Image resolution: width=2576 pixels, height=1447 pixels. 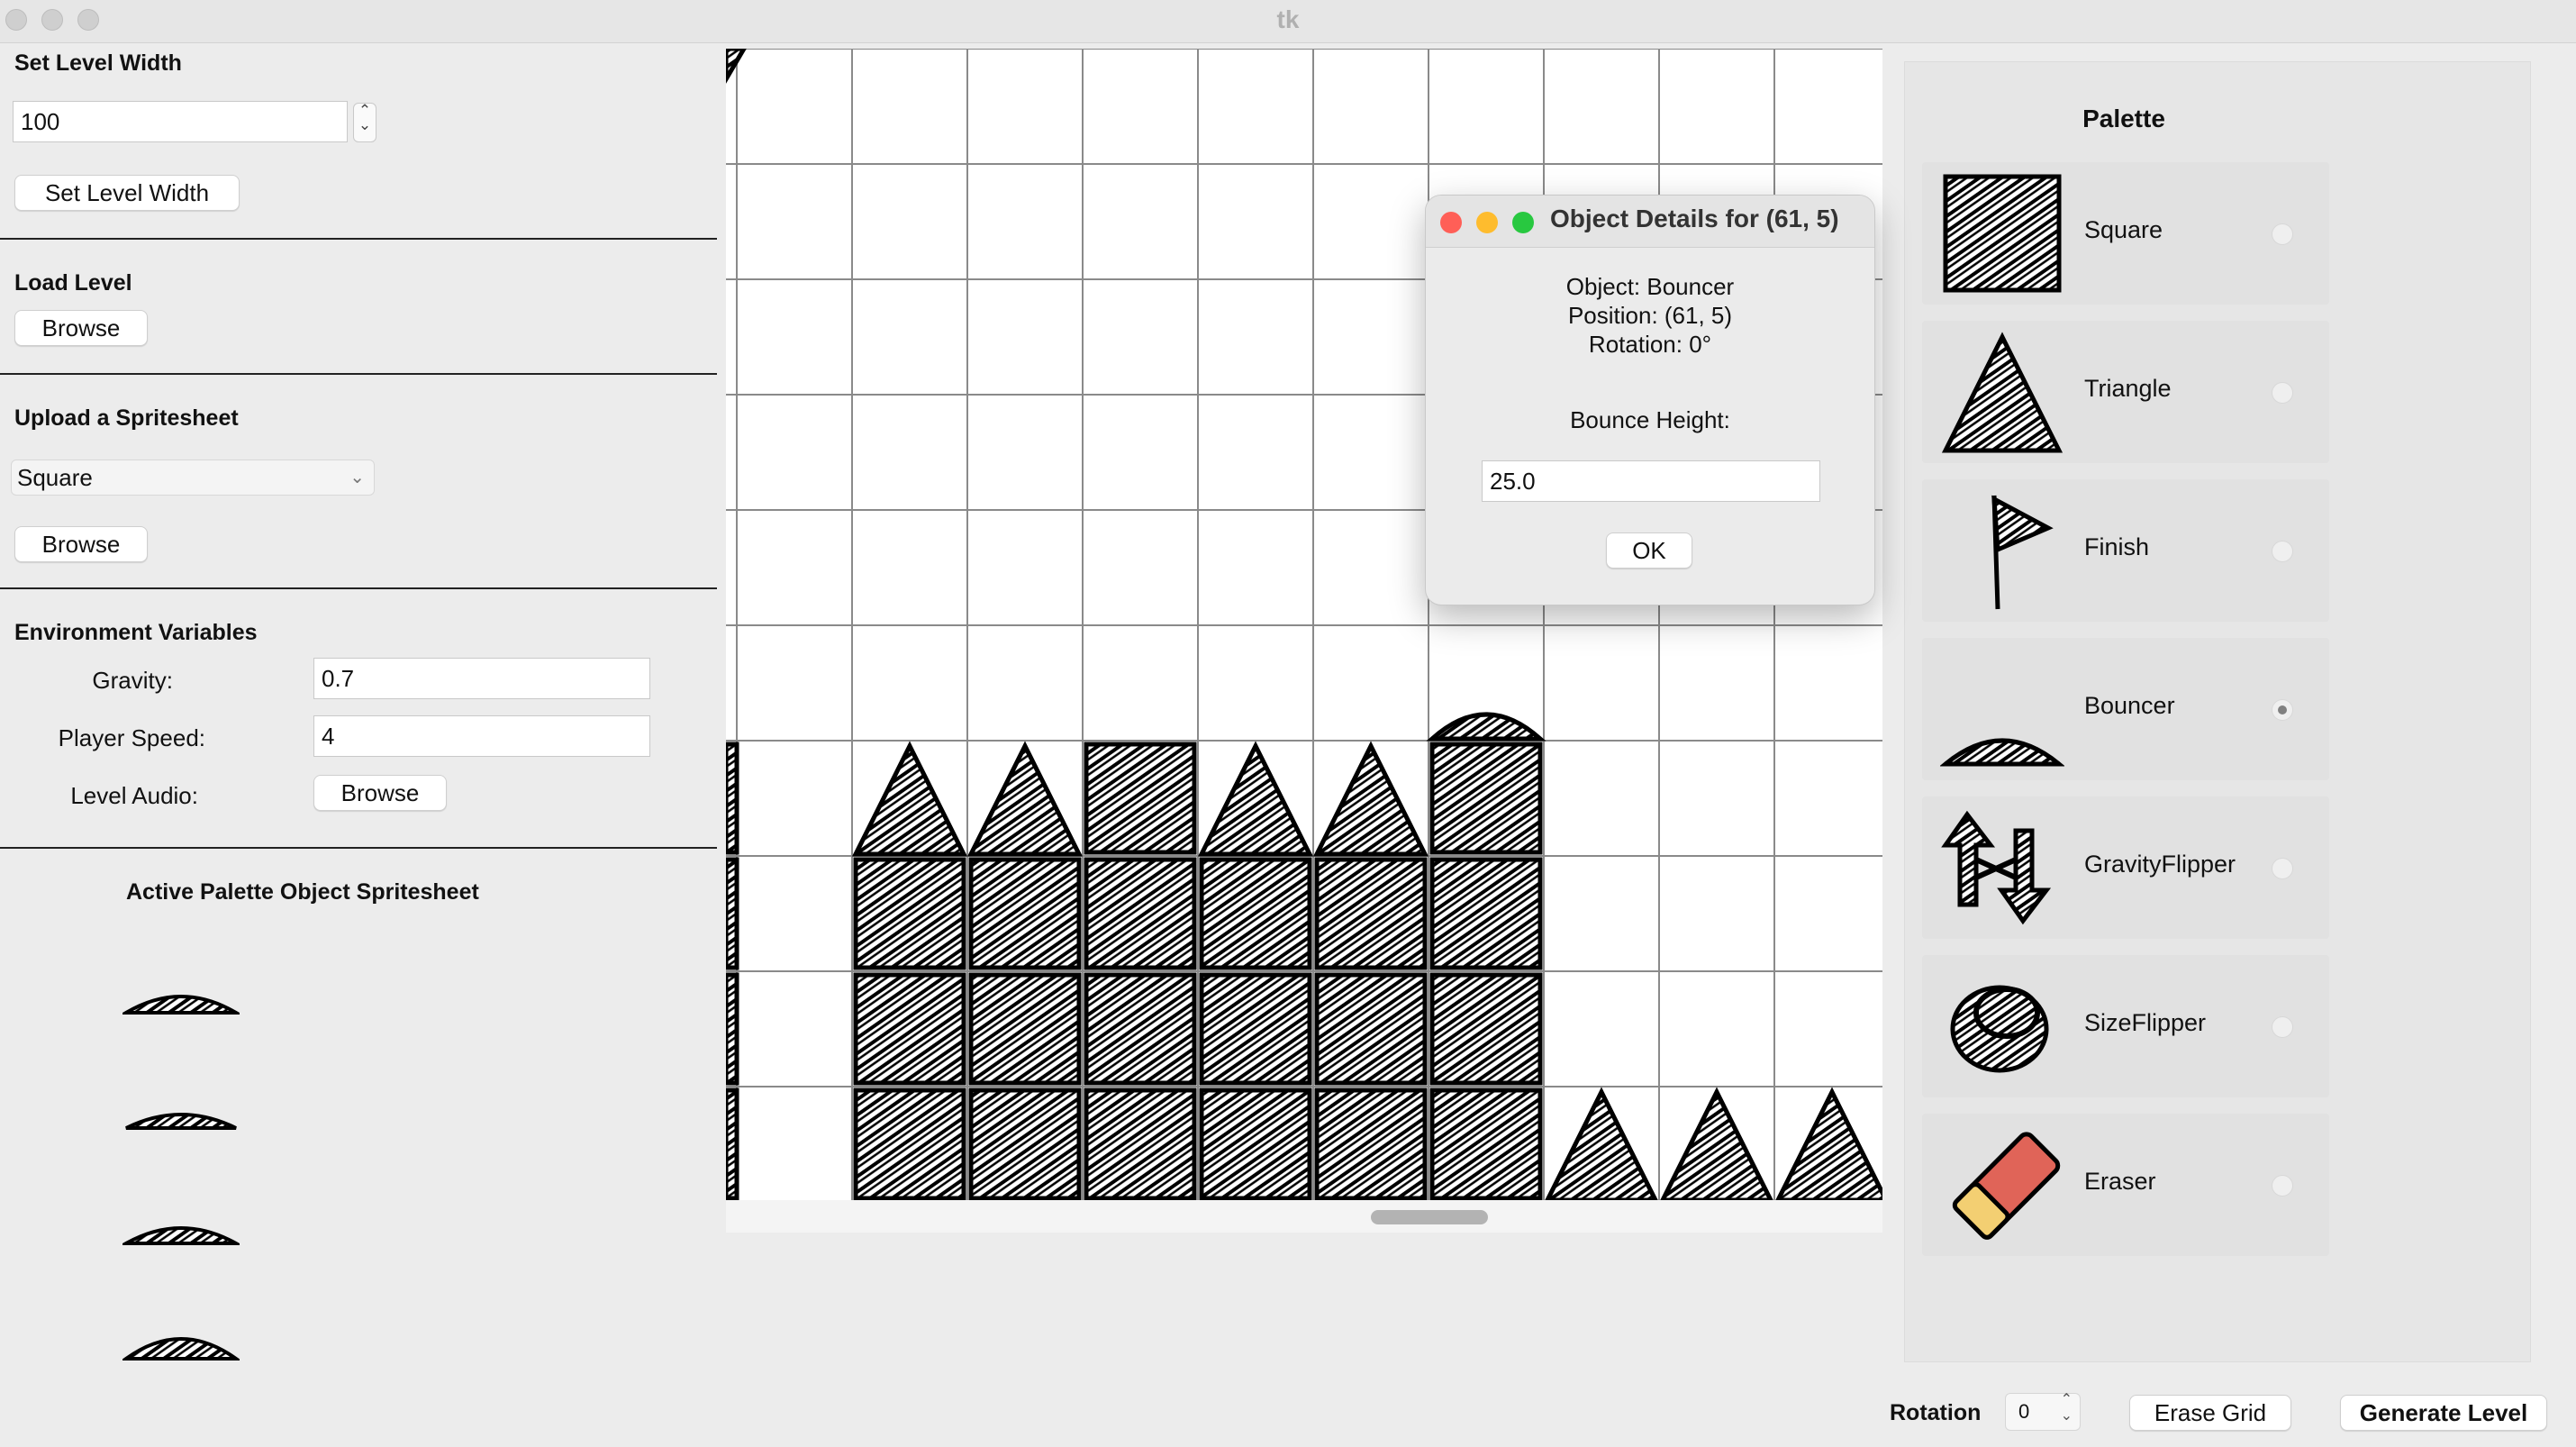 What do you see at coordinates (2125, 1026) in the screenshot?
I see `palette-item-sizeflipper: SizeFlipper` at bounding box center [2125, 1026].